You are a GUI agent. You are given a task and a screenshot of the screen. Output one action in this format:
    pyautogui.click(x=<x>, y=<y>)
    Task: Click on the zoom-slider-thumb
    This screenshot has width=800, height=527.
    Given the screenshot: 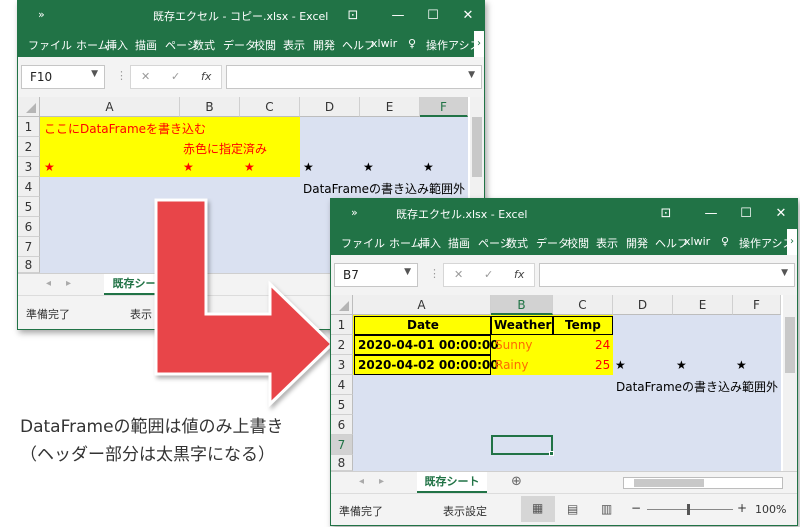 What is the action you would take?
    pyautogui.click(x=688, y=509)
    